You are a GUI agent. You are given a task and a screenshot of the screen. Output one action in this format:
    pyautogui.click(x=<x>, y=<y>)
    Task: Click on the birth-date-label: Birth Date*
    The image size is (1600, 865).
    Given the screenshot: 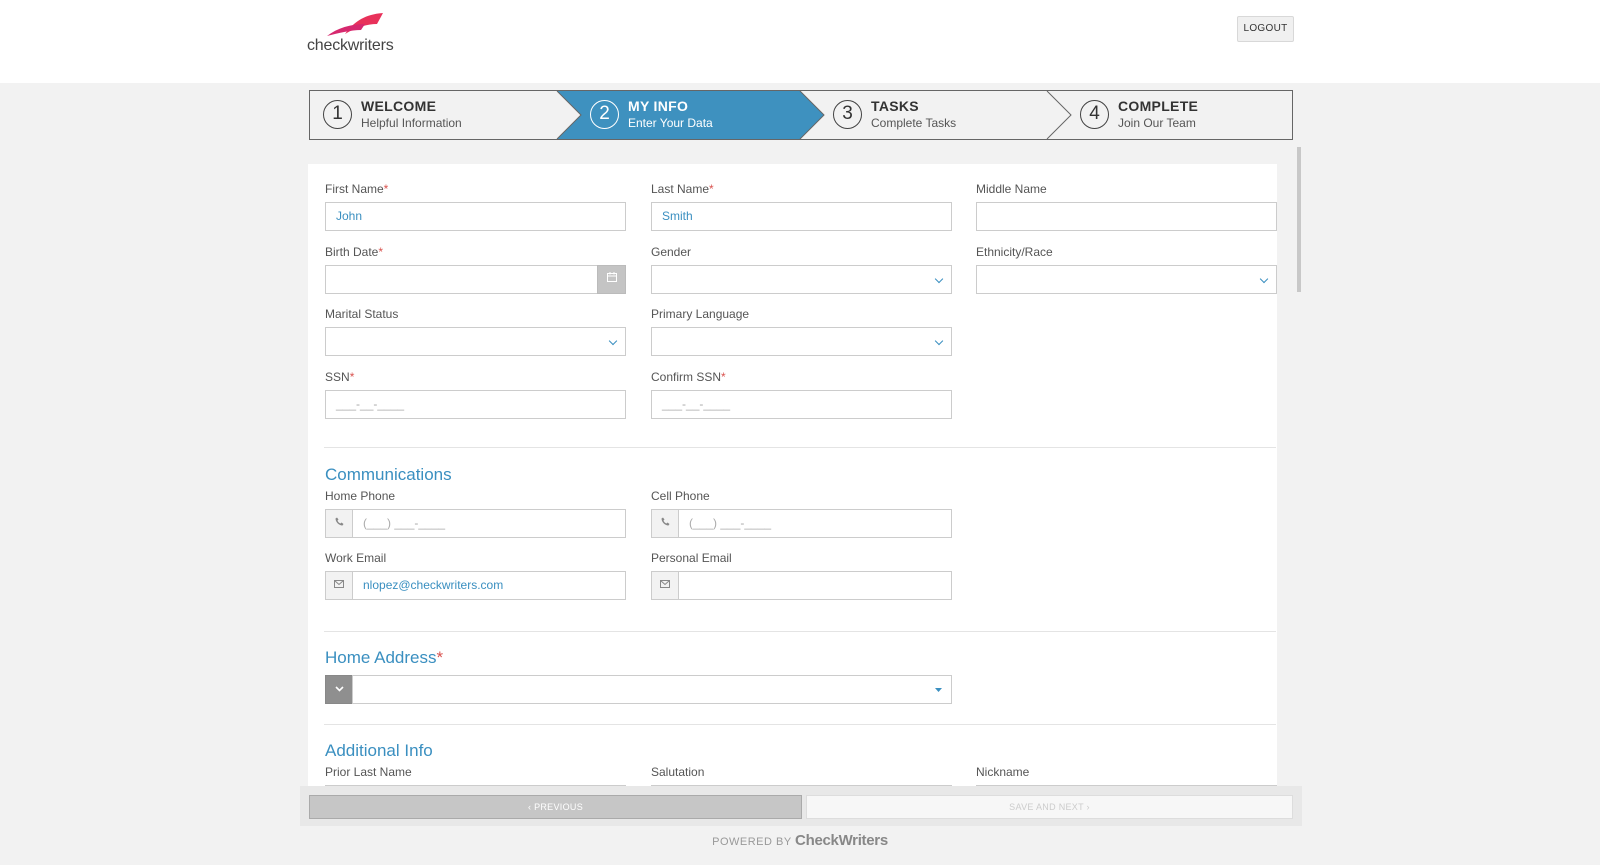 What is the action you would take?
    pyautogui.click(x=354, y=252)
    